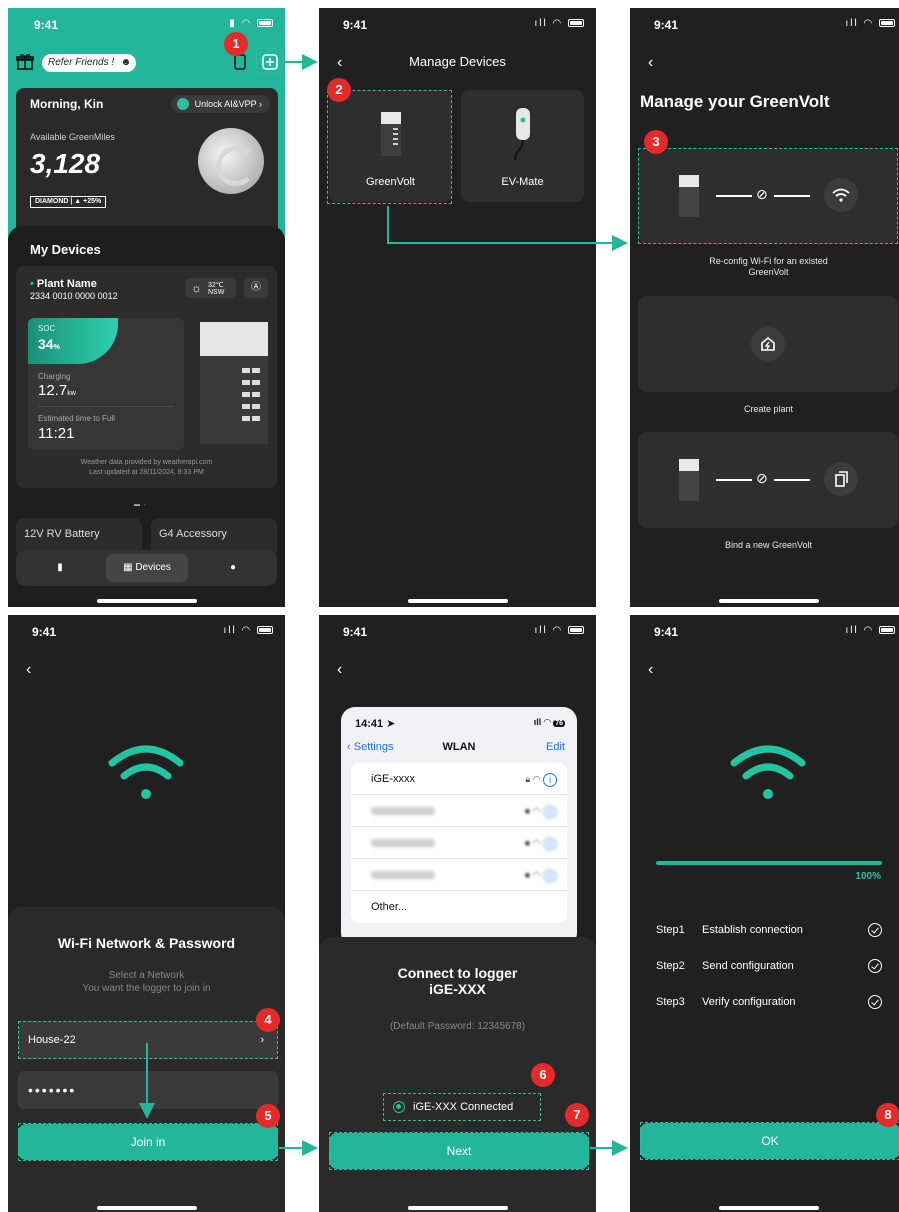  I want to click on home-plus-icon, so click(768, 344).